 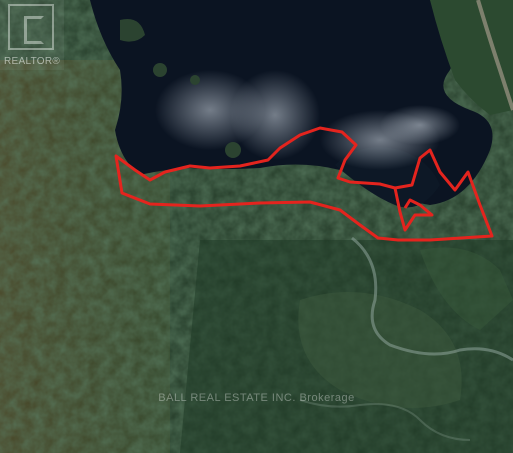 What do you see at coordinates (32, 61) in the screenshot?
I see `realtor-logo-text: REALTOR®` at bounding box center [32, 61].